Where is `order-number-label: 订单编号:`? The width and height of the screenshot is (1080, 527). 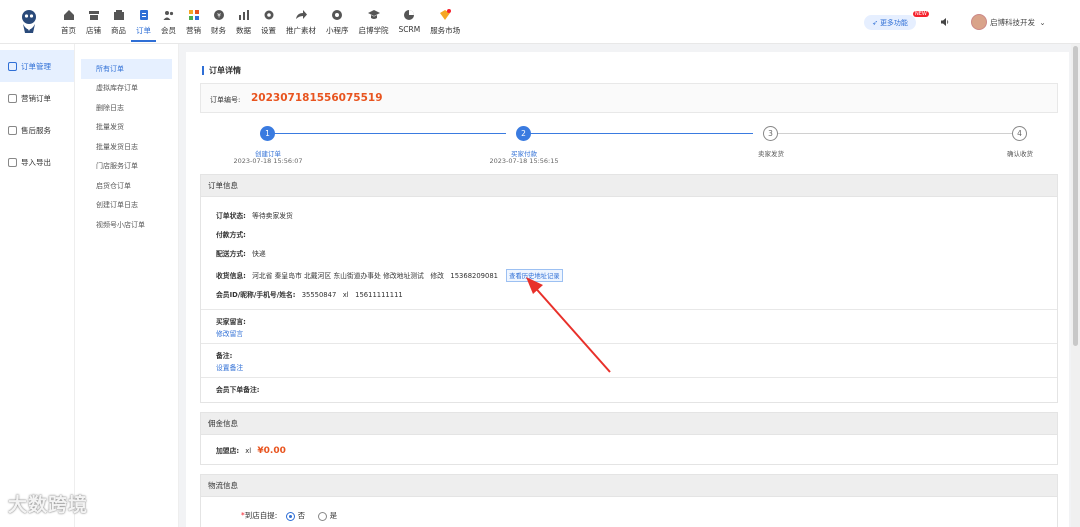 order-number-label: 订单编号: is located at coordinates (225, 100).